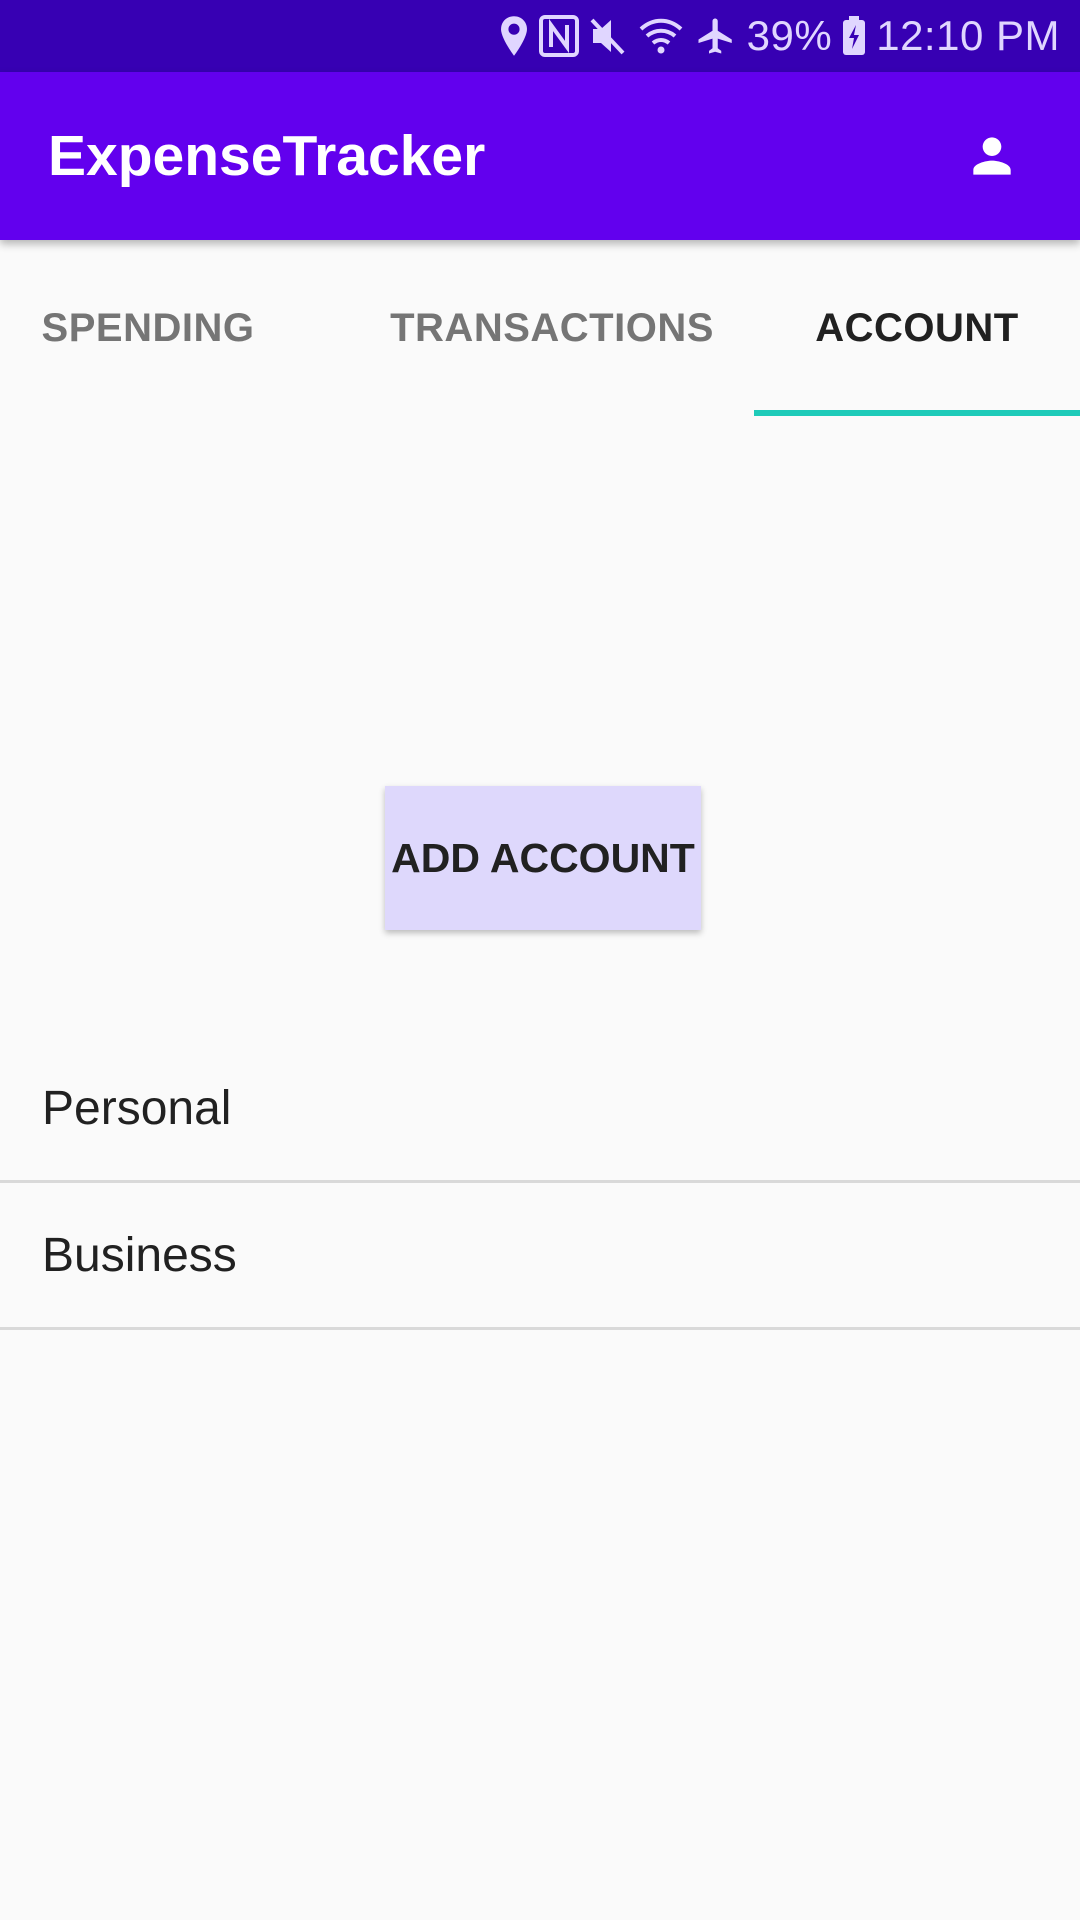 The width and height of the screenshot is (1080, 1920). What do you see at coordinates (552, 328) in the screenshot?
I see `tab-transactions: TRANSACTIONS` at bounding box center [552, 328].